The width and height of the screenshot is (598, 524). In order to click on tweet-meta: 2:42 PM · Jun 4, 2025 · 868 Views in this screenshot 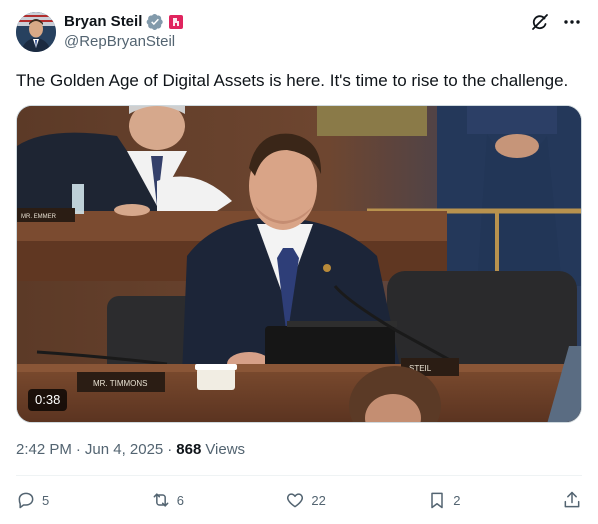, I will do `click(130, 450)`.